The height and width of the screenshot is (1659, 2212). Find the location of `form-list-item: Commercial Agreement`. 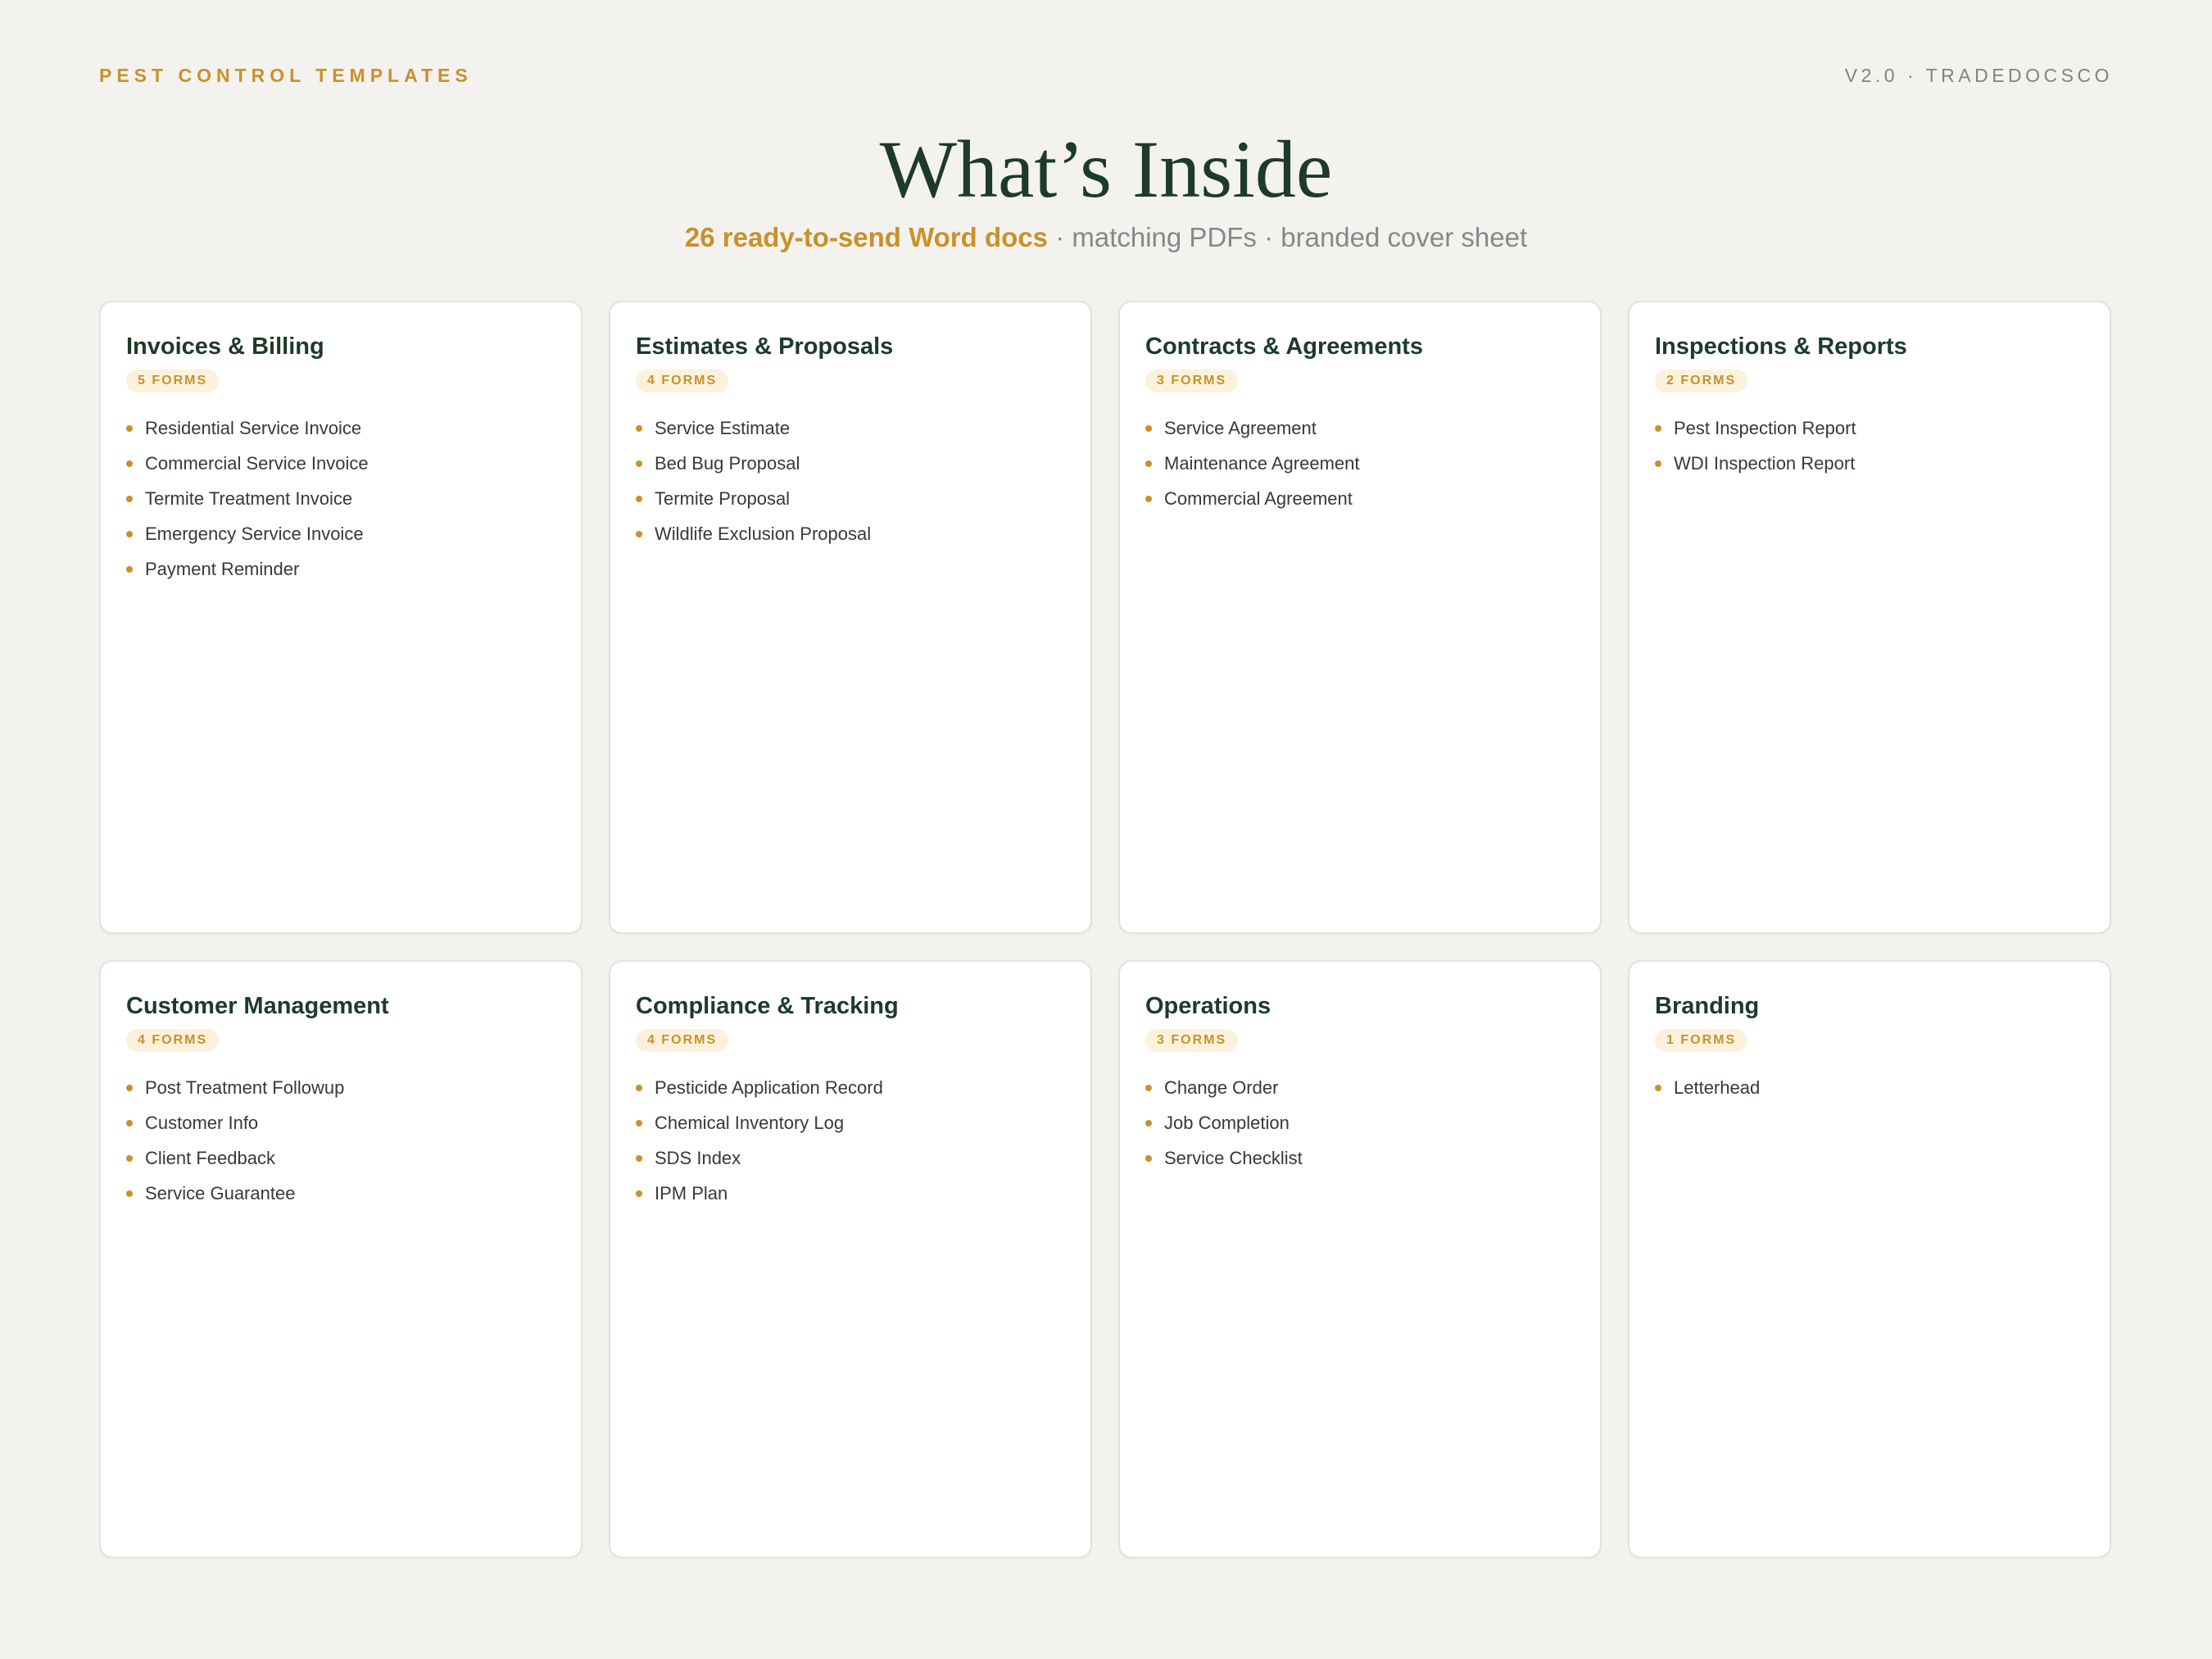

form-list-item: Commercial Agreement is located at coordinates (1360, 498).